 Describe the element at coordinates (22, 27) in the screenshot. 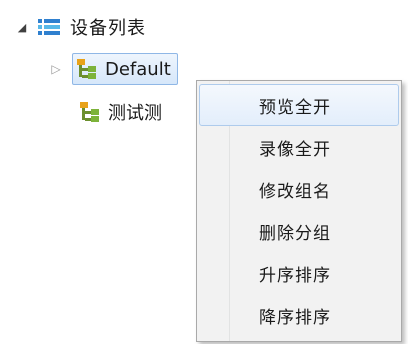

I see `expand-triangle-icon: ◢` at that location.